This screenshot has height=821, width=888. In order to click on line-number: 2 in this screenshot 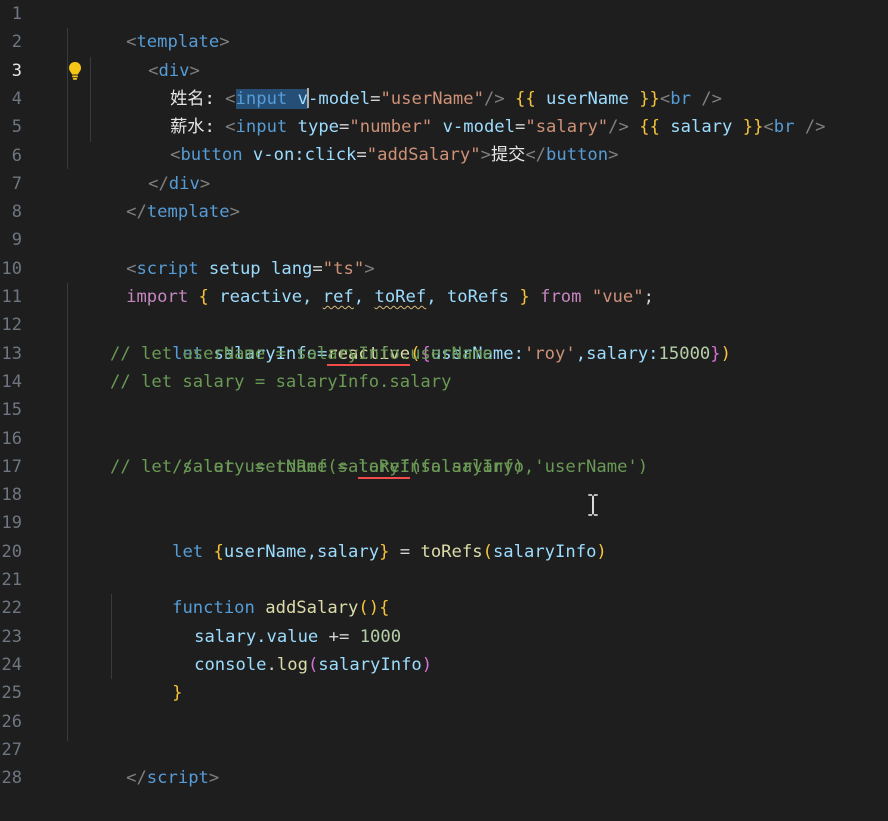, I will do `click(16, 42)`.